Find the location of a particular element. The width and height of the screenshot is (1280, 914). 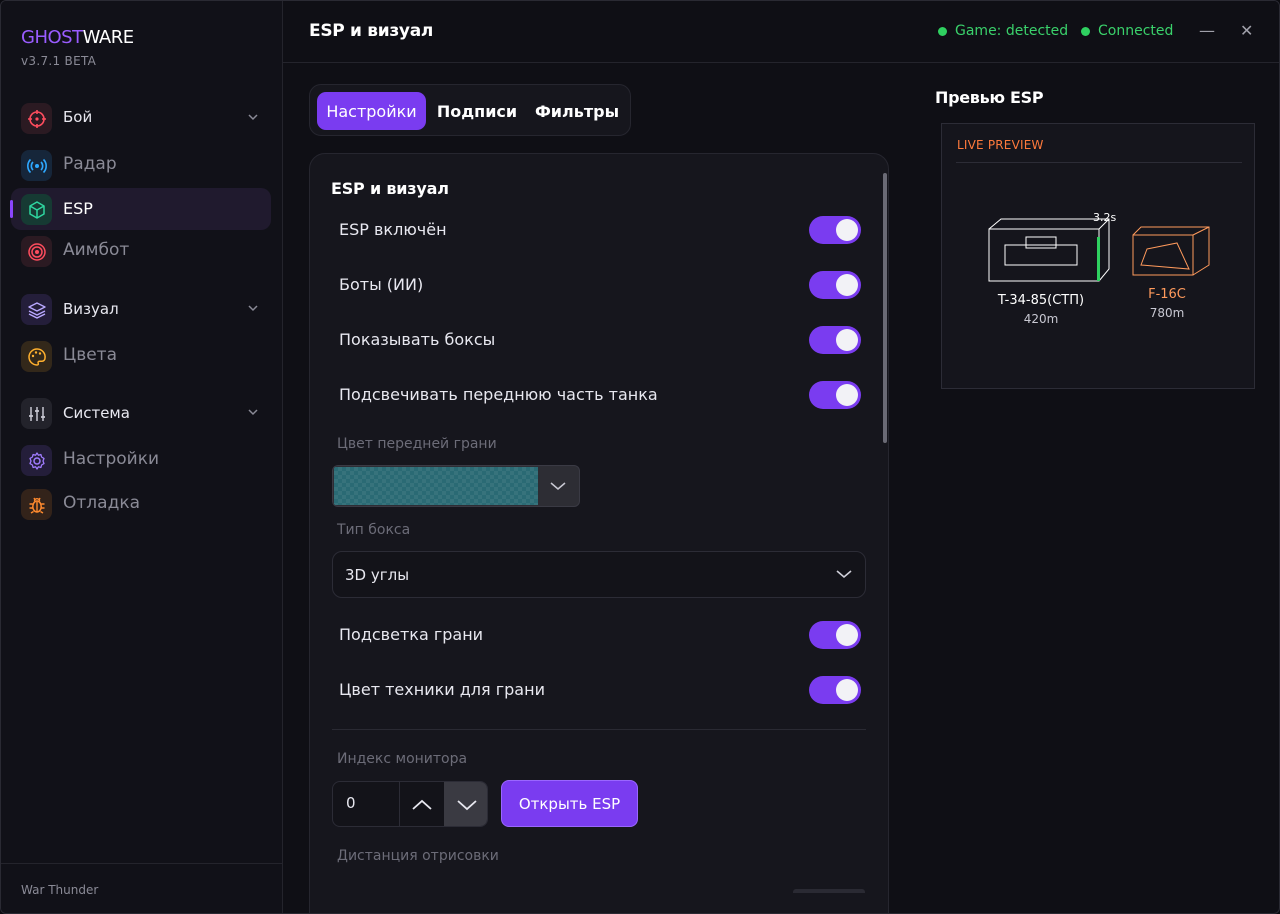

edge-highlight-label: Подсветка грани is located at coordinates (411, 634).